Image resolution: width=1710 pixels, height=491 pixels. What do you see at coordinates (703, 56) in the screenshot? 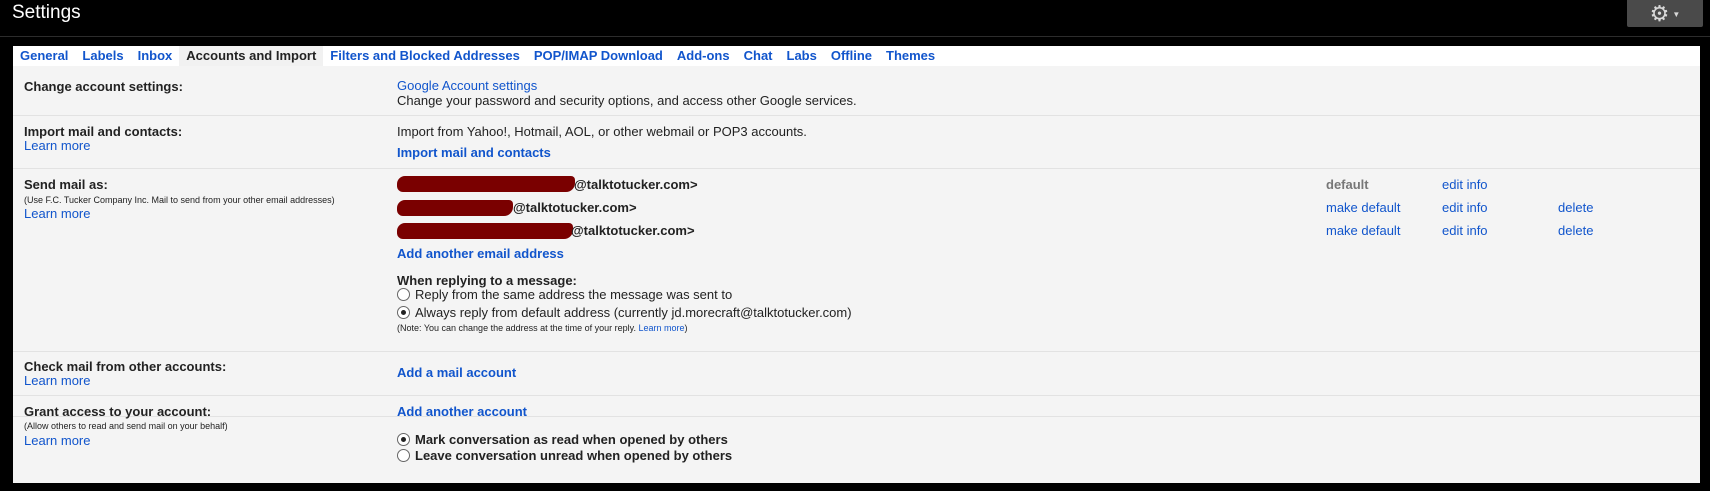
I see `tab-add-ons: Add-ons` at bounding box center [703, 56].